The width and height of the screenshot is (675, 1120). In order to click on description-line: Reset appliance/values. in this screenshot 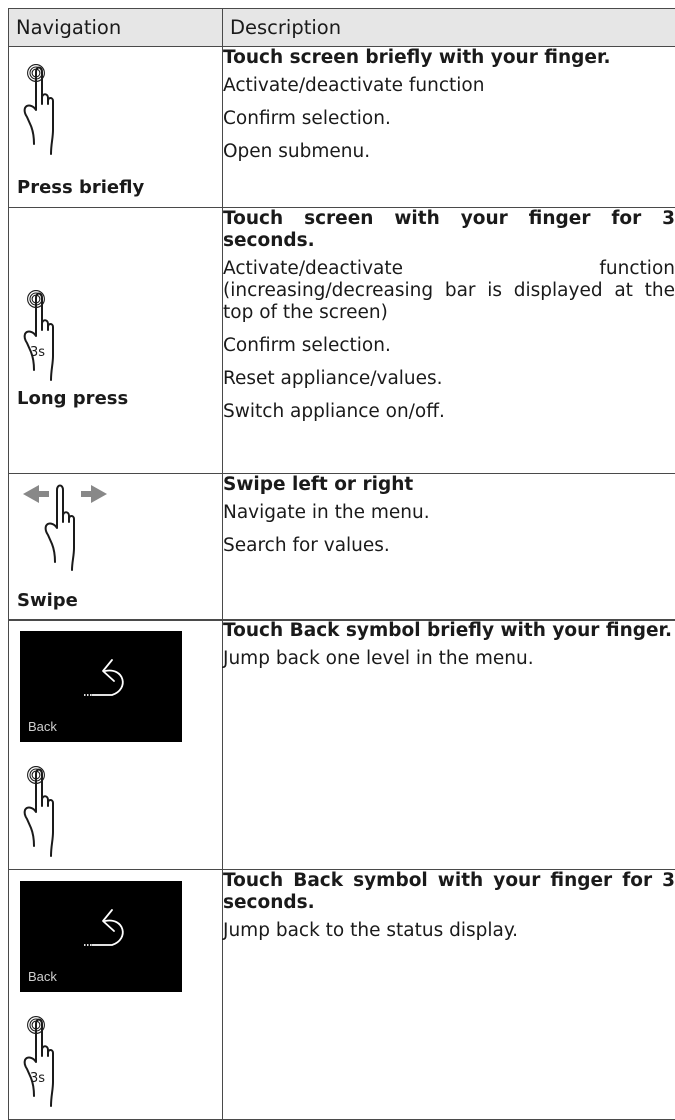, I will do `click(449, 379)`.